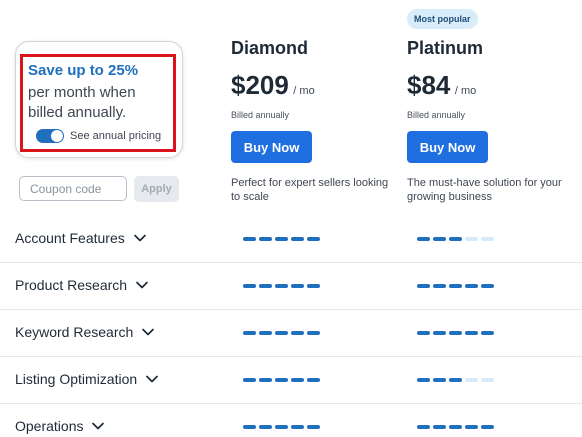  I want to click on feature-row: Operations, so click(291, 420).